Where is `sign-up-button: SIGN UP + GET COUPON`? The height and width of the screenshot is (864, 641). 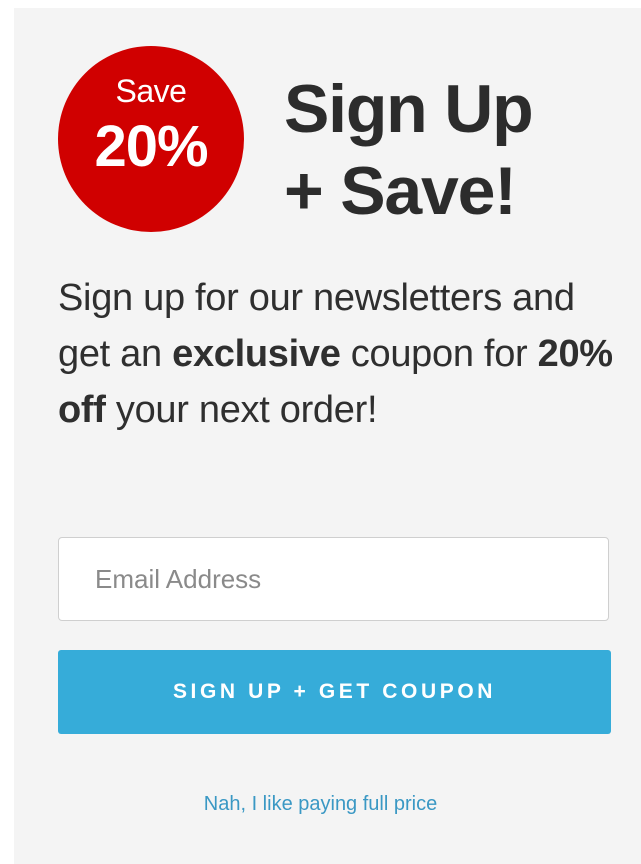
sign-up-button: SIGN UP + GET COUPON is located at coordinates (334, 692).